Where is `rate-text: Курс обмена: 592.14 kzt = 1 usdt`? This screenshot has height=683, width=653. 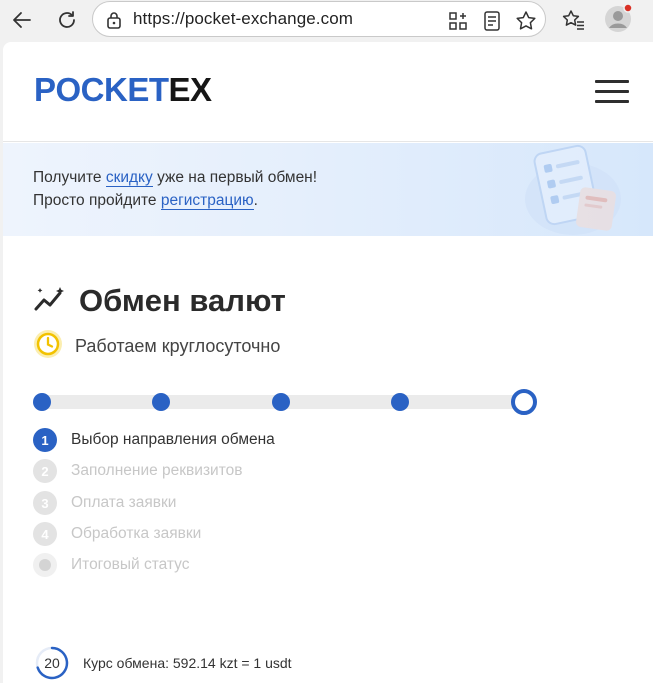 rate-text: Курс обмена: 592.14 kzt = 1 usdt is located at coordinates (187, 663).